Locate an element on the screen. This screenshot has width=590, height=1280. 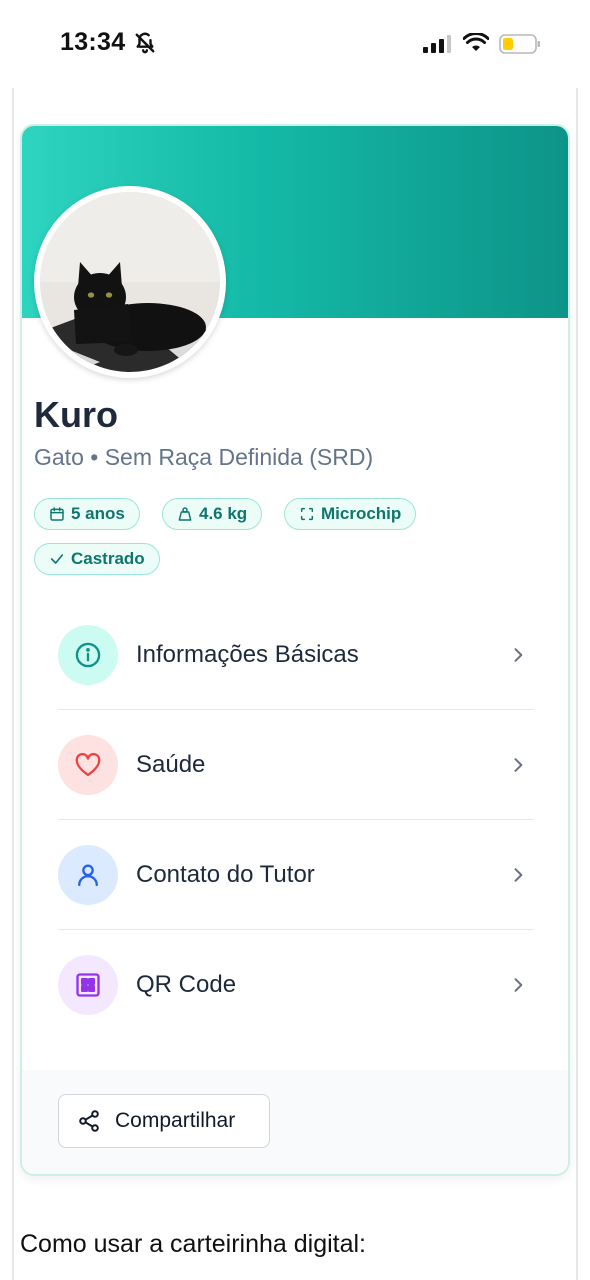
black-cat-photo is located at coordinates (130, 282).